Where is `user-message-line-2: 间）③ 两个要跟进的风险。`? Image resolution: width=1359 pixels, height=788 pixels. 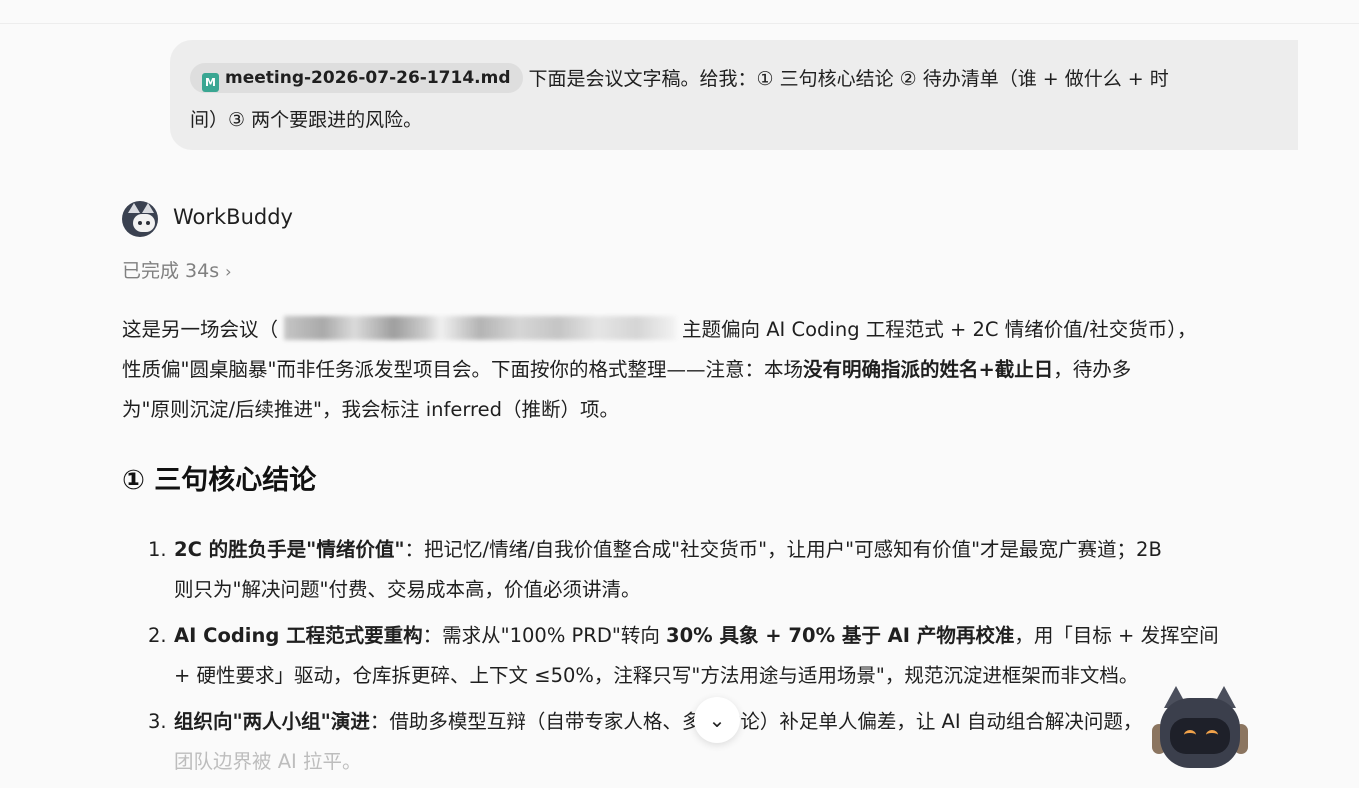
user-message-line-2: 间）③ 两个要跟进的风险。 is located at coordinates (306, 120).